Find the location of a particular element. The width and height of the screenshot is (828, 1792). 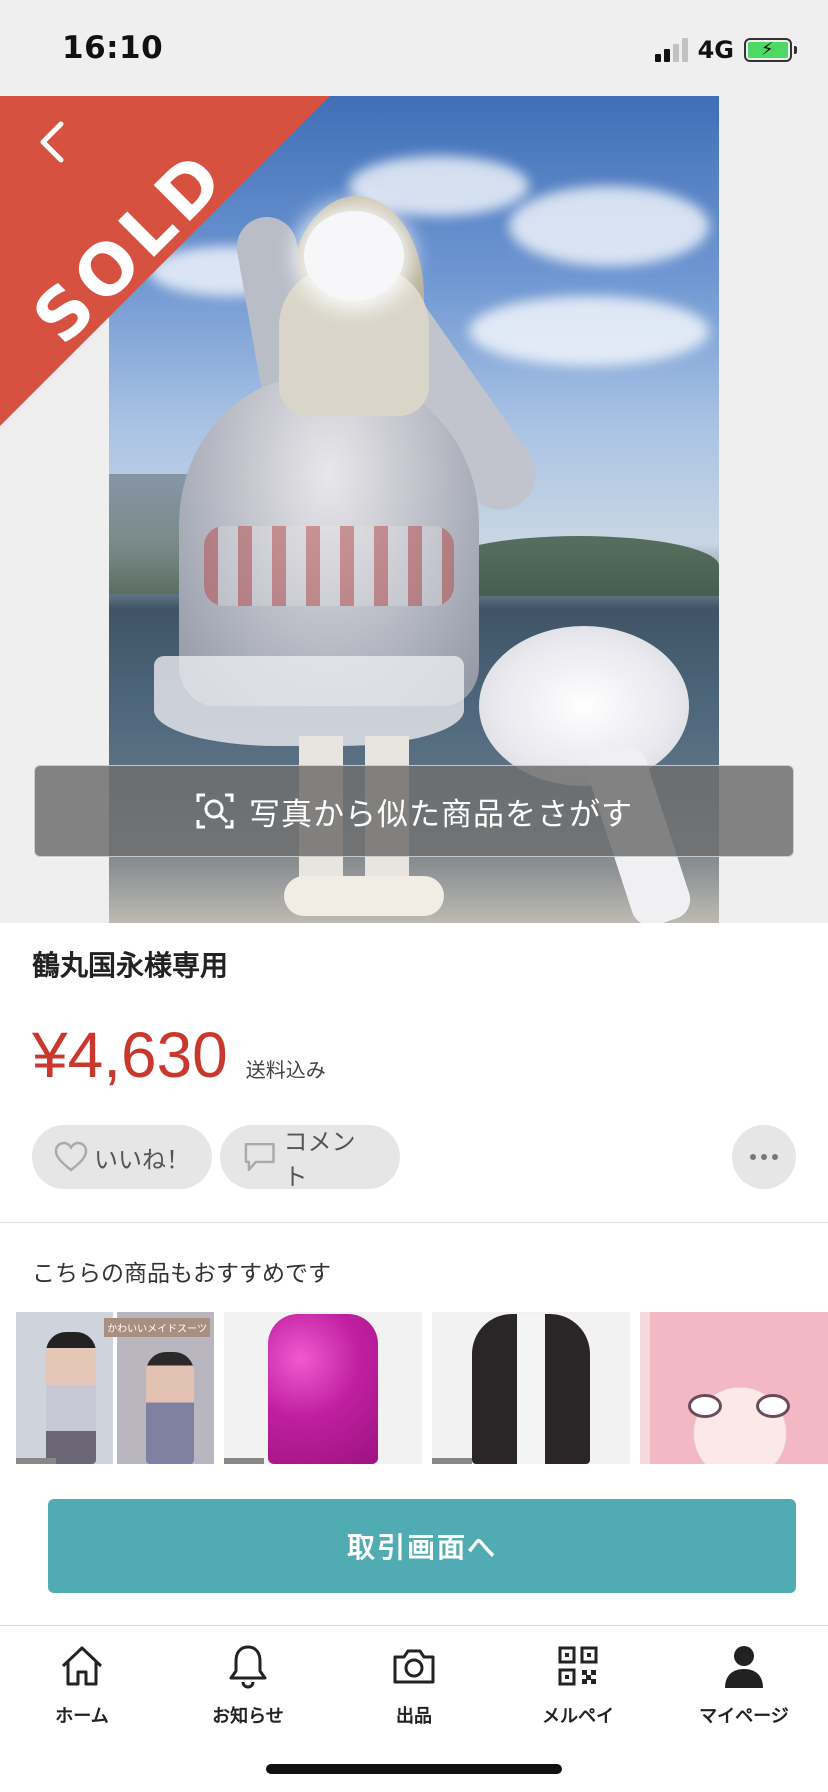

like-label: いいね！ is located at coordinates (142, 1159).